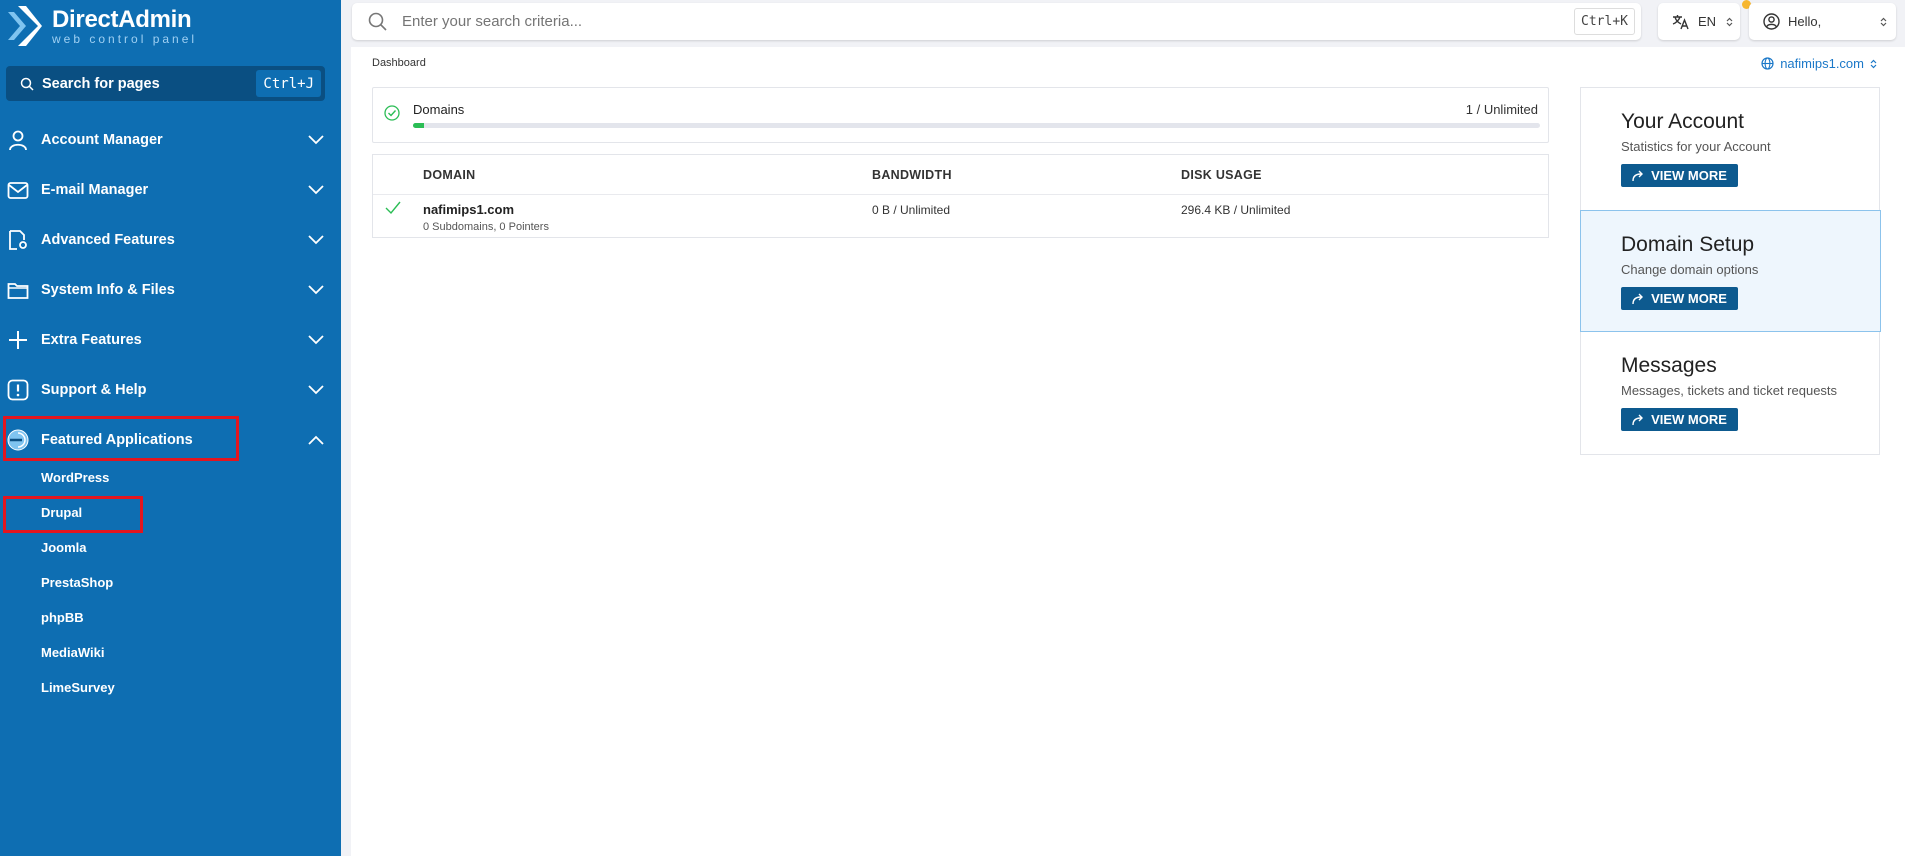  I want to click on table-cell-disk-usage: 296.4 KB / Unlimited, so click(1236, 210).